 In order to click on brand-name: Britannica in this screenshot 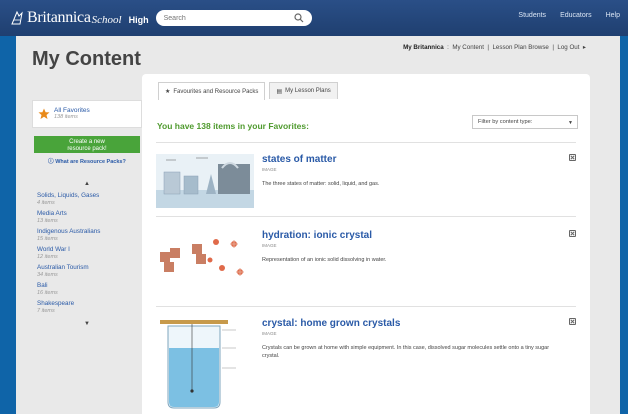, I will do `click(59, 17)`.